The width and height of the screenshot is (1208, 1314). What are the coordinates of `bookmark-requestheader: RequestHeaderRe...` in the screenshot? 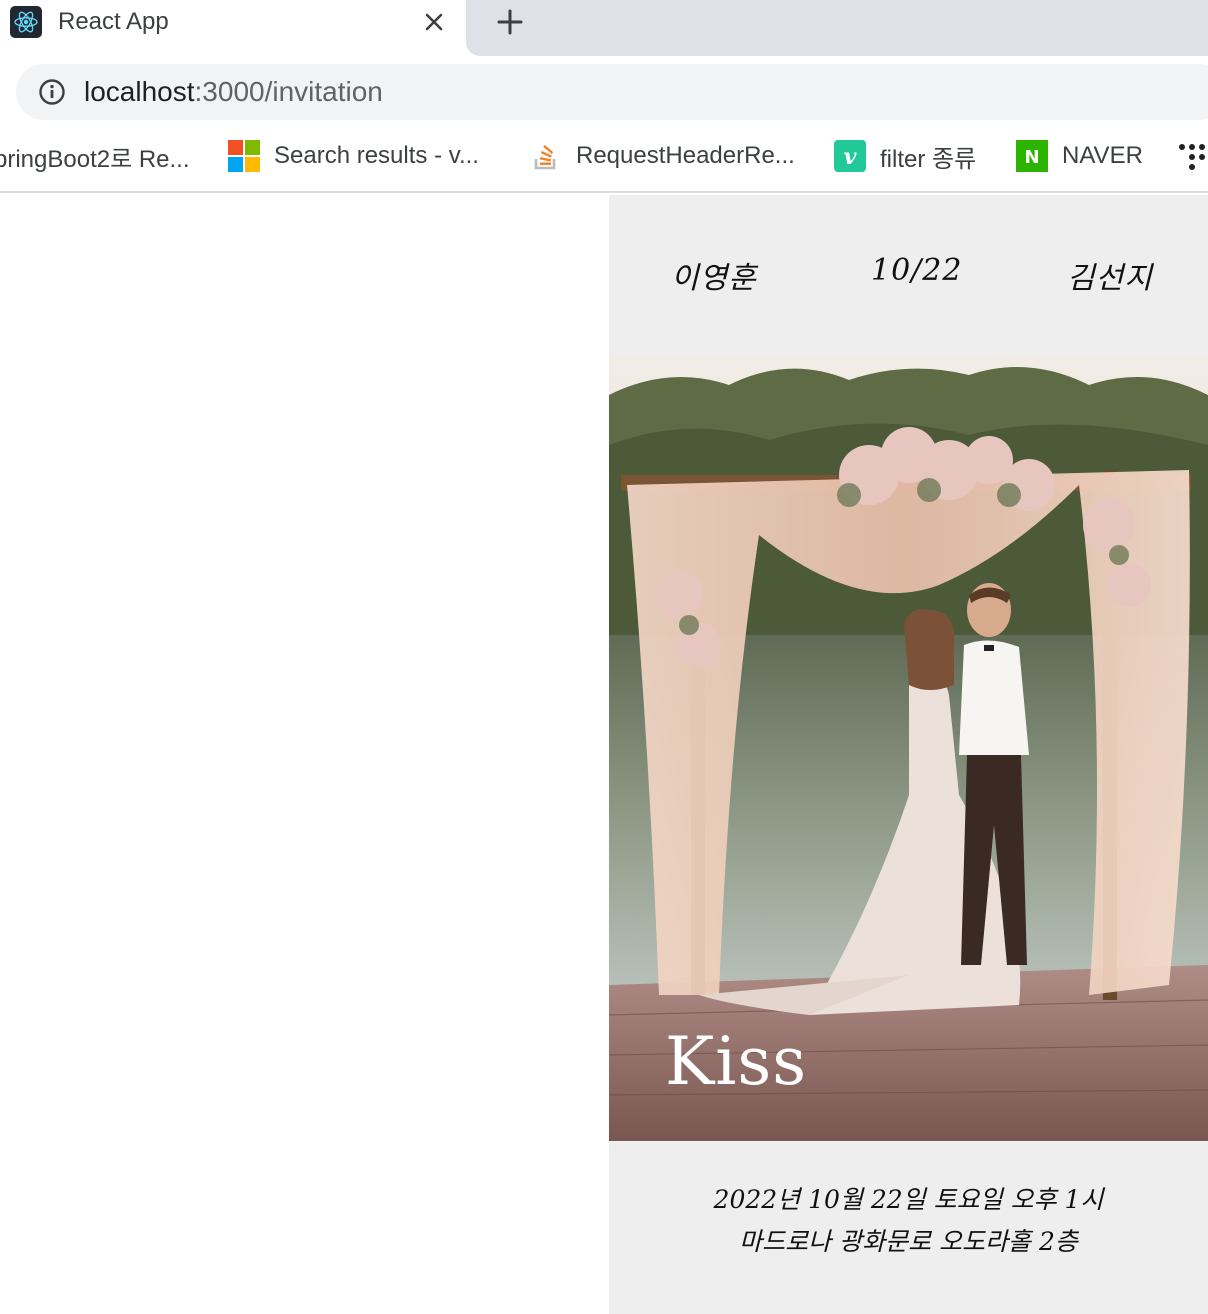 It's located at (662, 156).